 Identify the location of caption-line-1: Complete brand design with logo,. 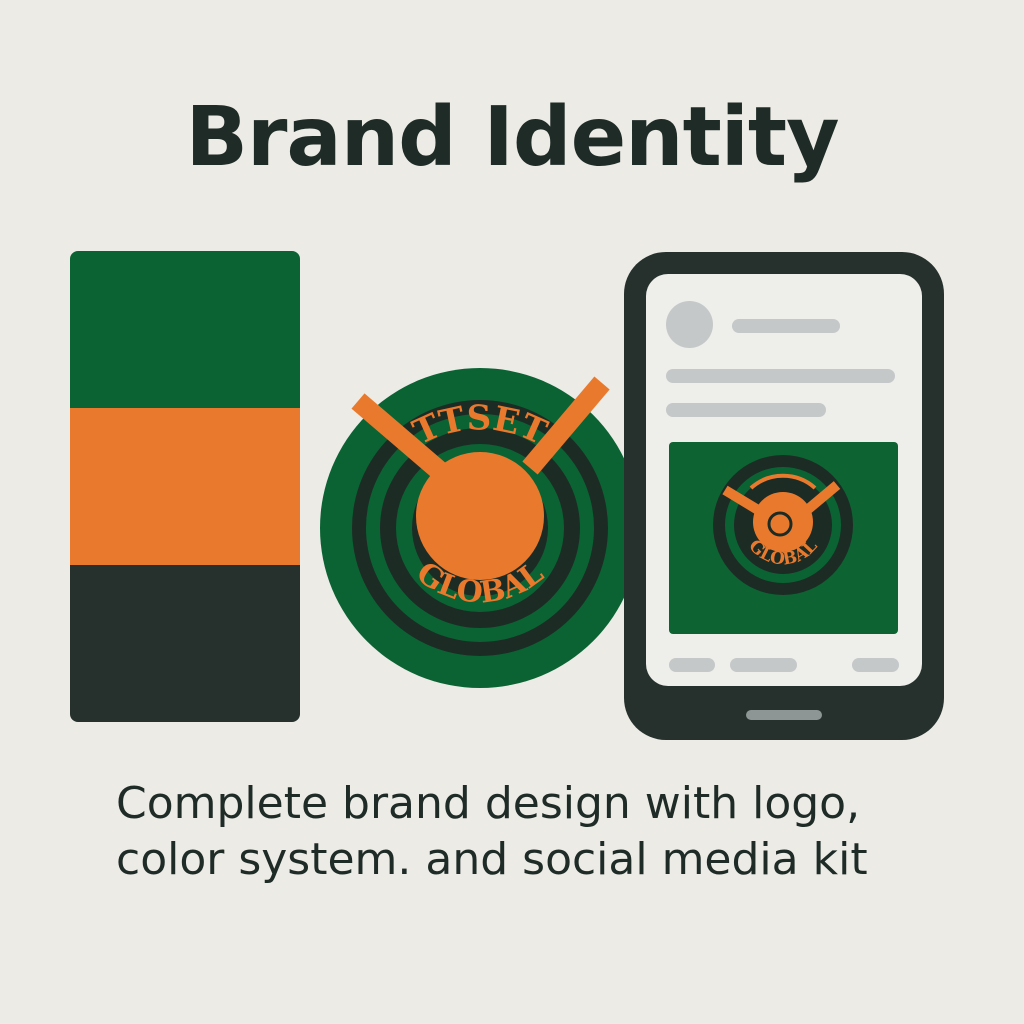
(488, 803).